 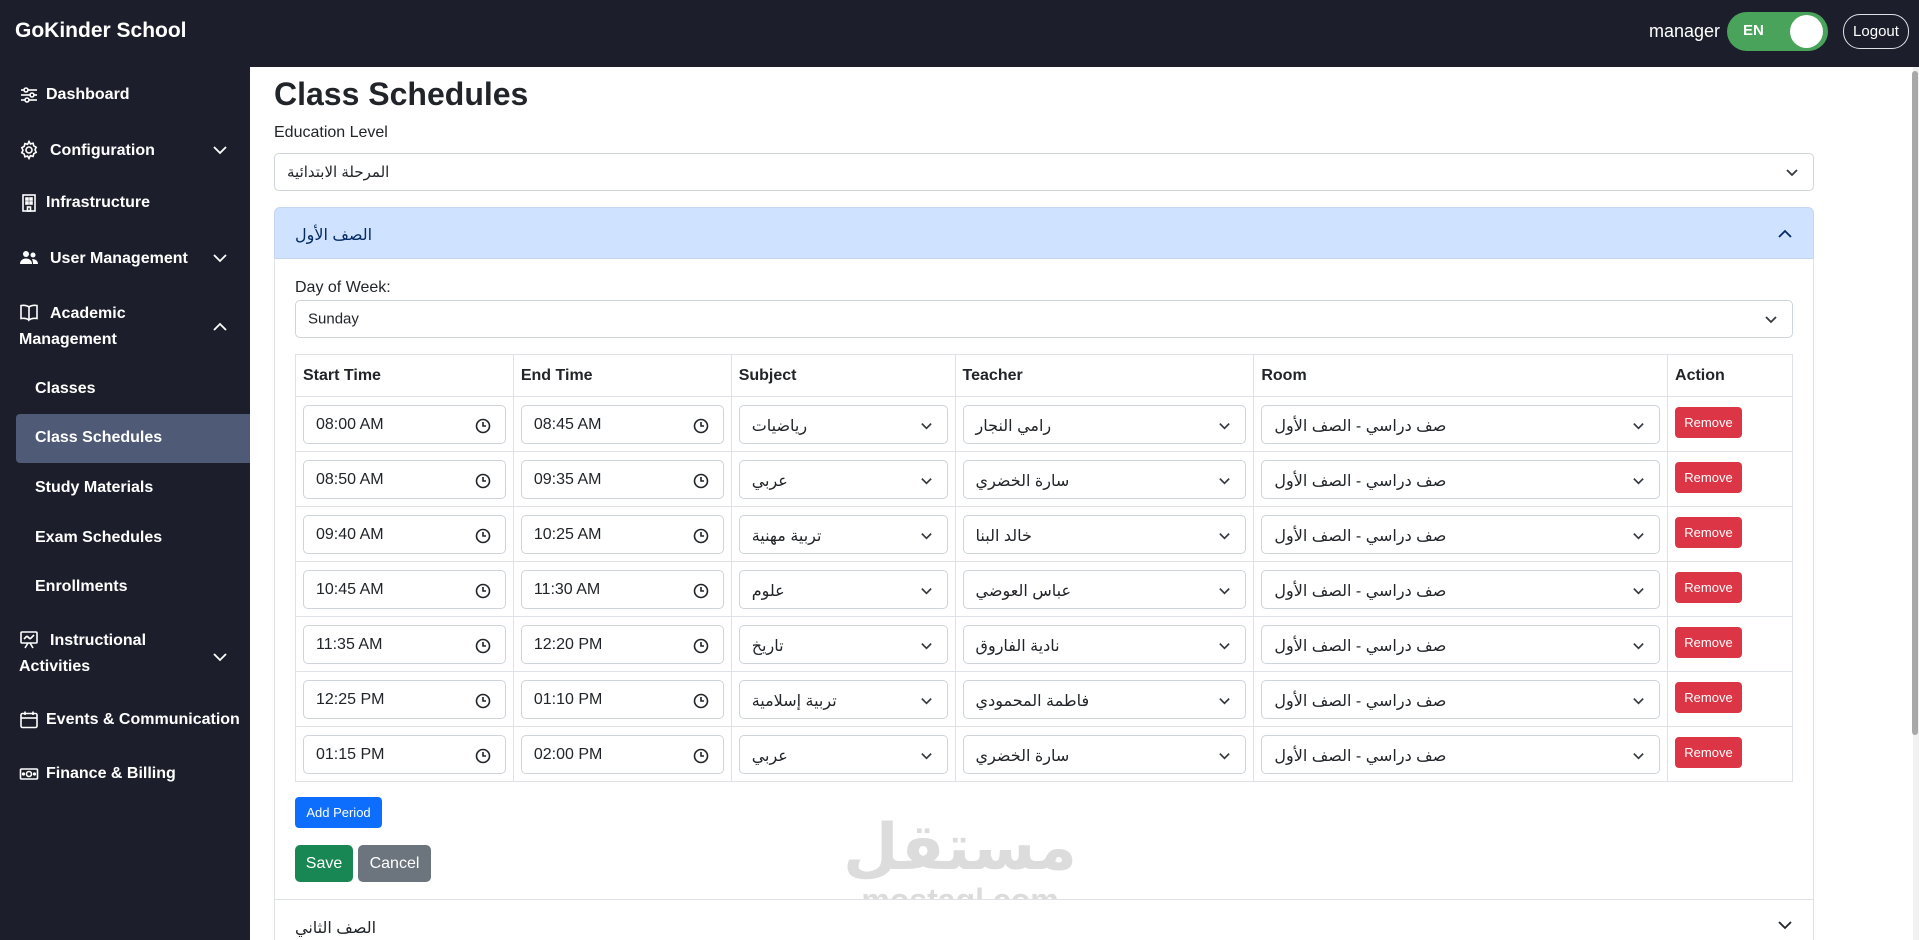 What do you see at coordinates (404, 375) in the screenshot?
I see `column-header-start-time: Start Time` at bounding box center [404, 375].